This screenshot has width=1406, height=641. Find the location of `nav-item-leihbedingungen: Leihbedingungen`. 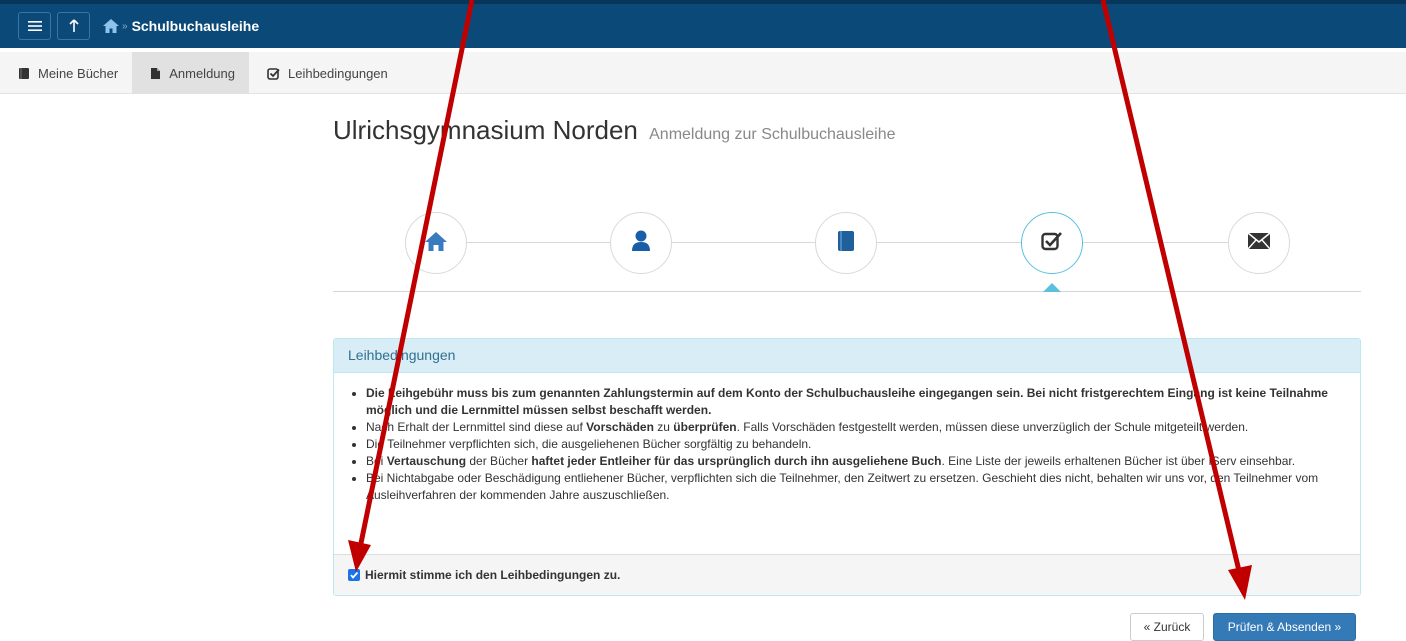

nav-item-leihbedingungen: Leihbedingungen is located at coordinates (325, 73).